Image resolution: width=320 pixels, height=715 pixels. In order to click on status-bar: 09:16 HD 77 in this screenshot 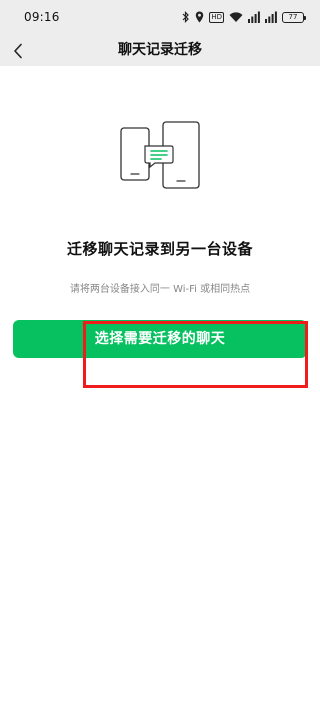, I will do `click(160, 18)`.